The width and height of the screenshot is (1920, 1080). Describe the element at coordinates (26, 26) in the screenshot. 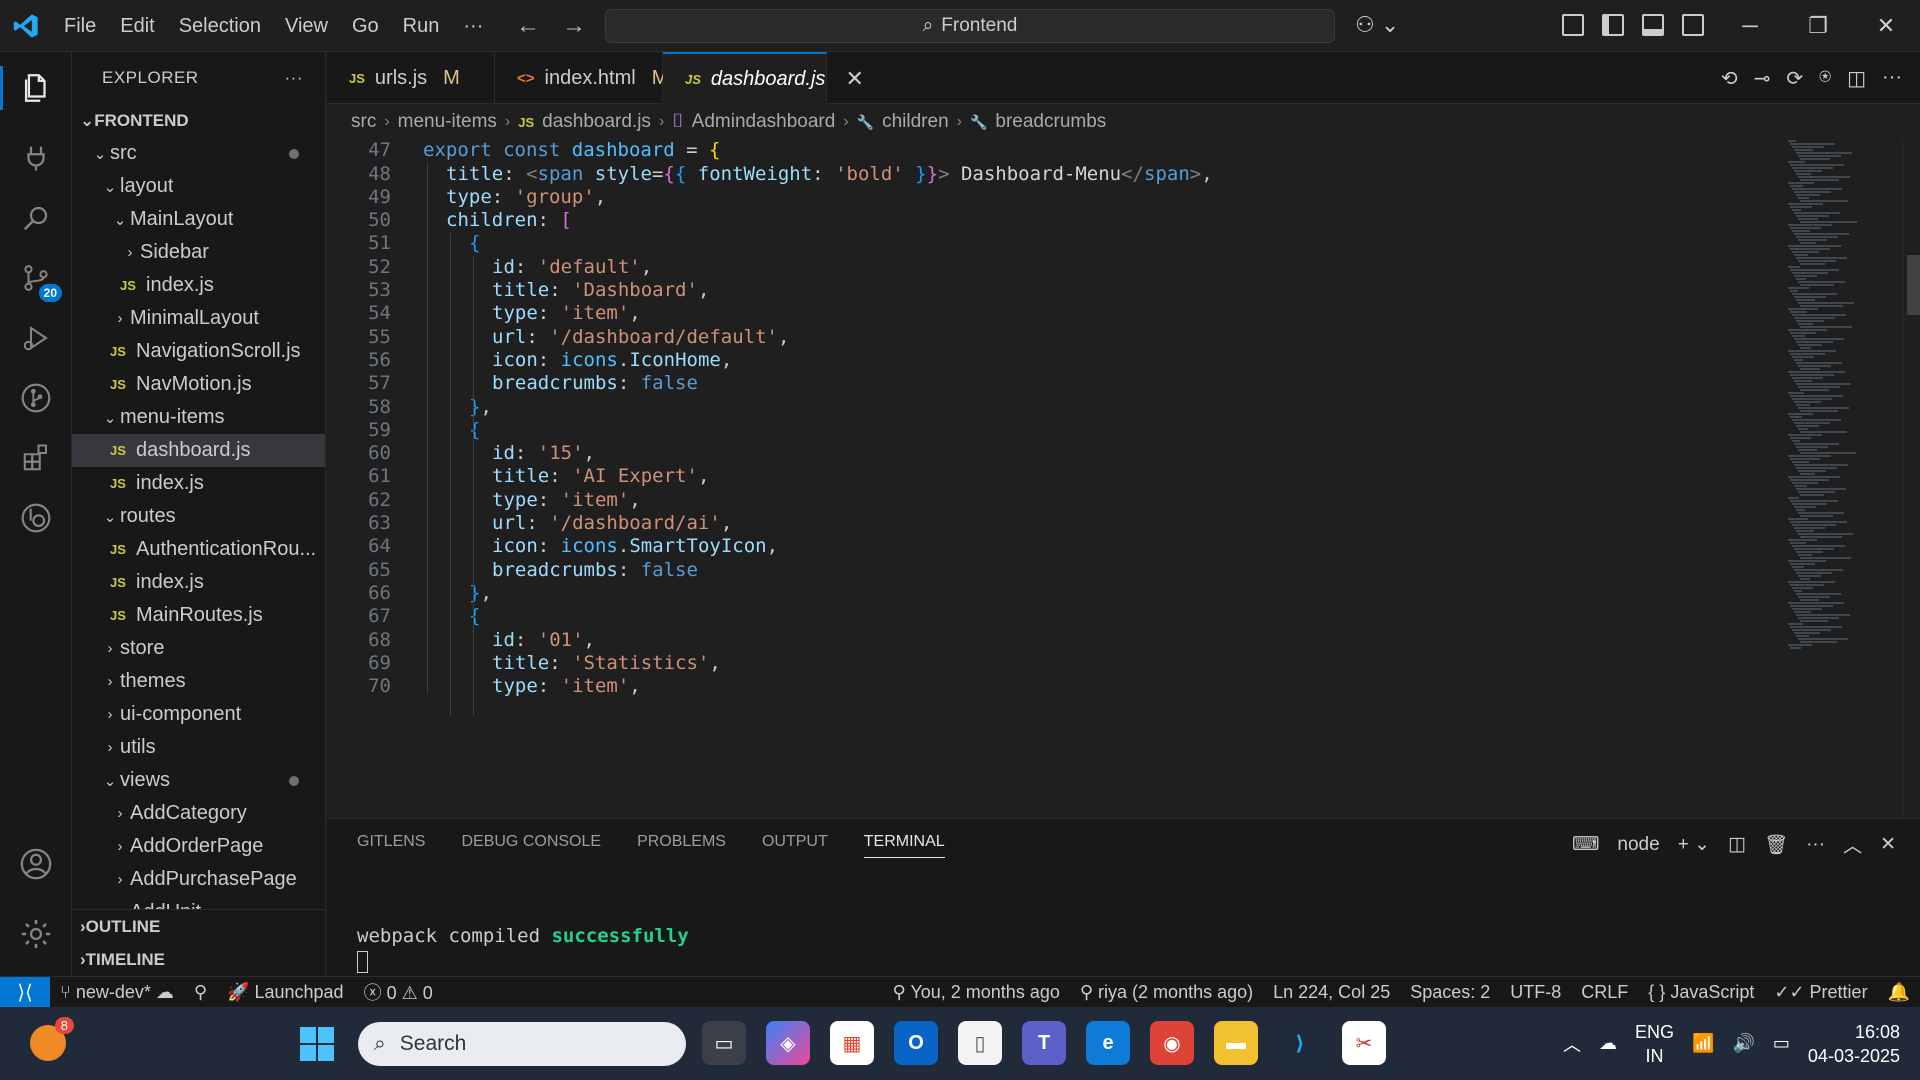

I see `vscode-logo-icon` at that location.